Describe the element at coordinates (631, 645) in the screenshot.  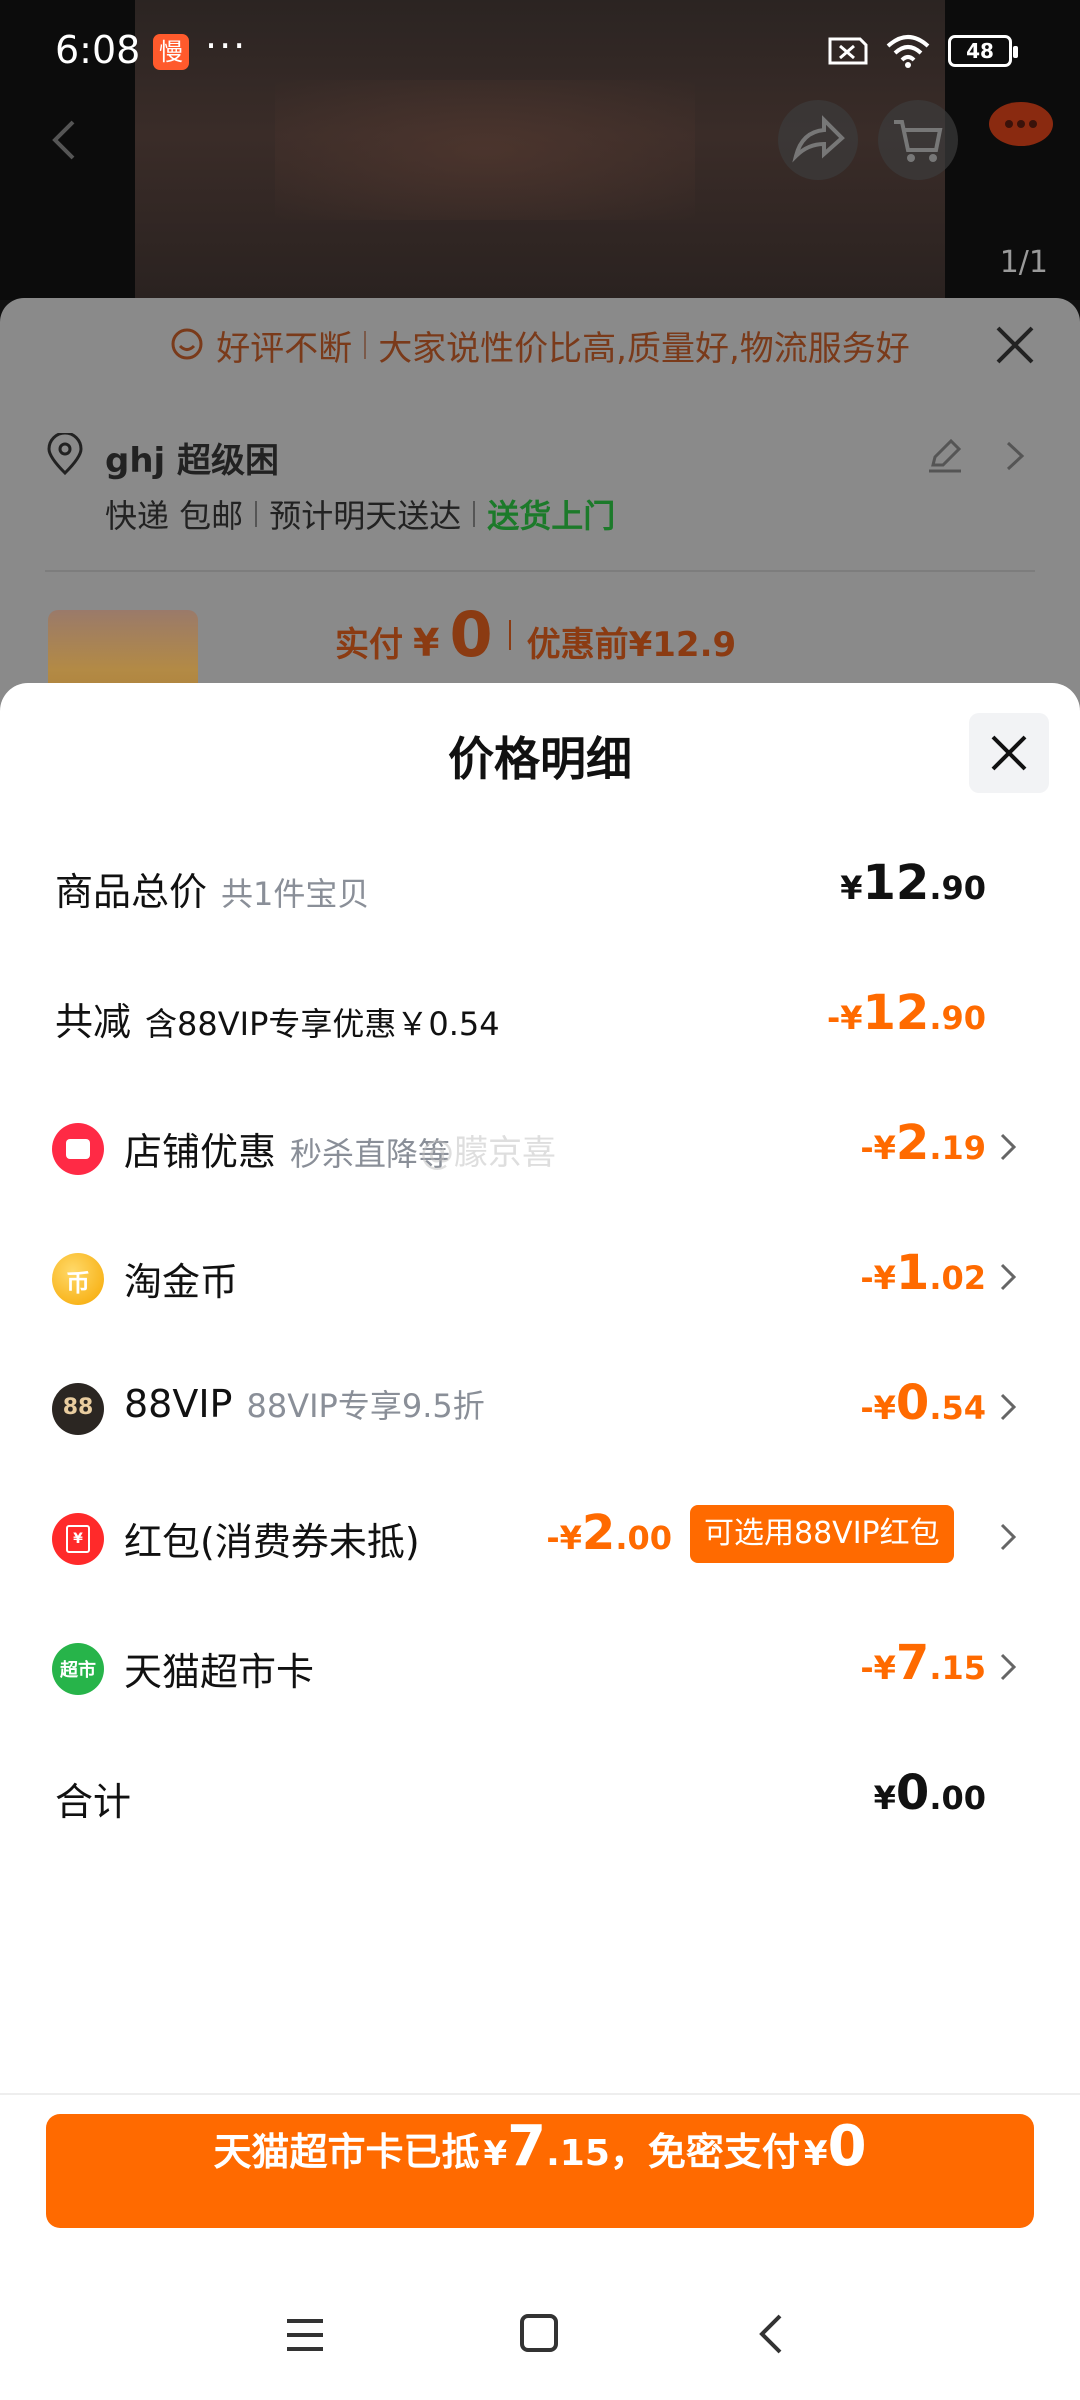
I see `before-discount: 优惠前¥12.9` at that location.